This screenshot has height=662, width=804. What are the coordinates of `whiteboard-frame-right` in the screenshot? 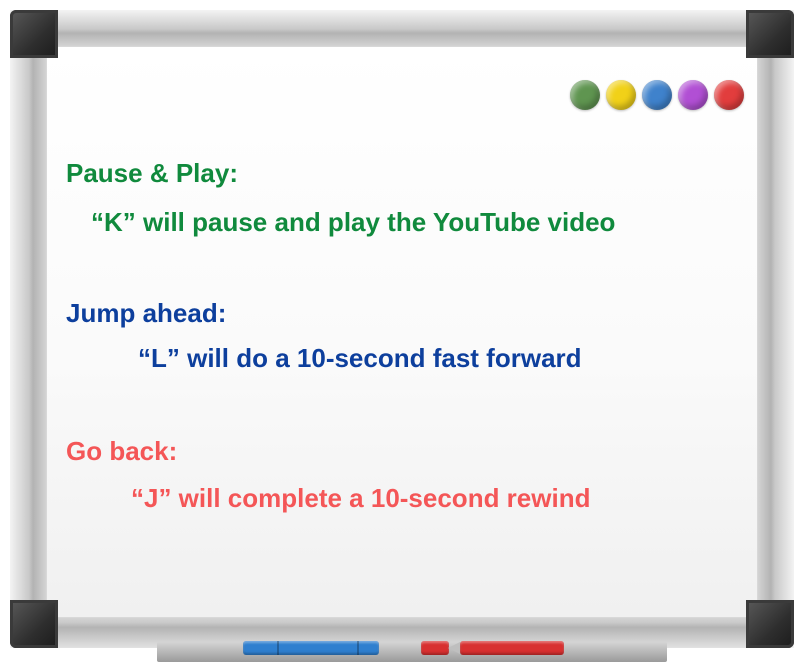 It's located at (773, 329).